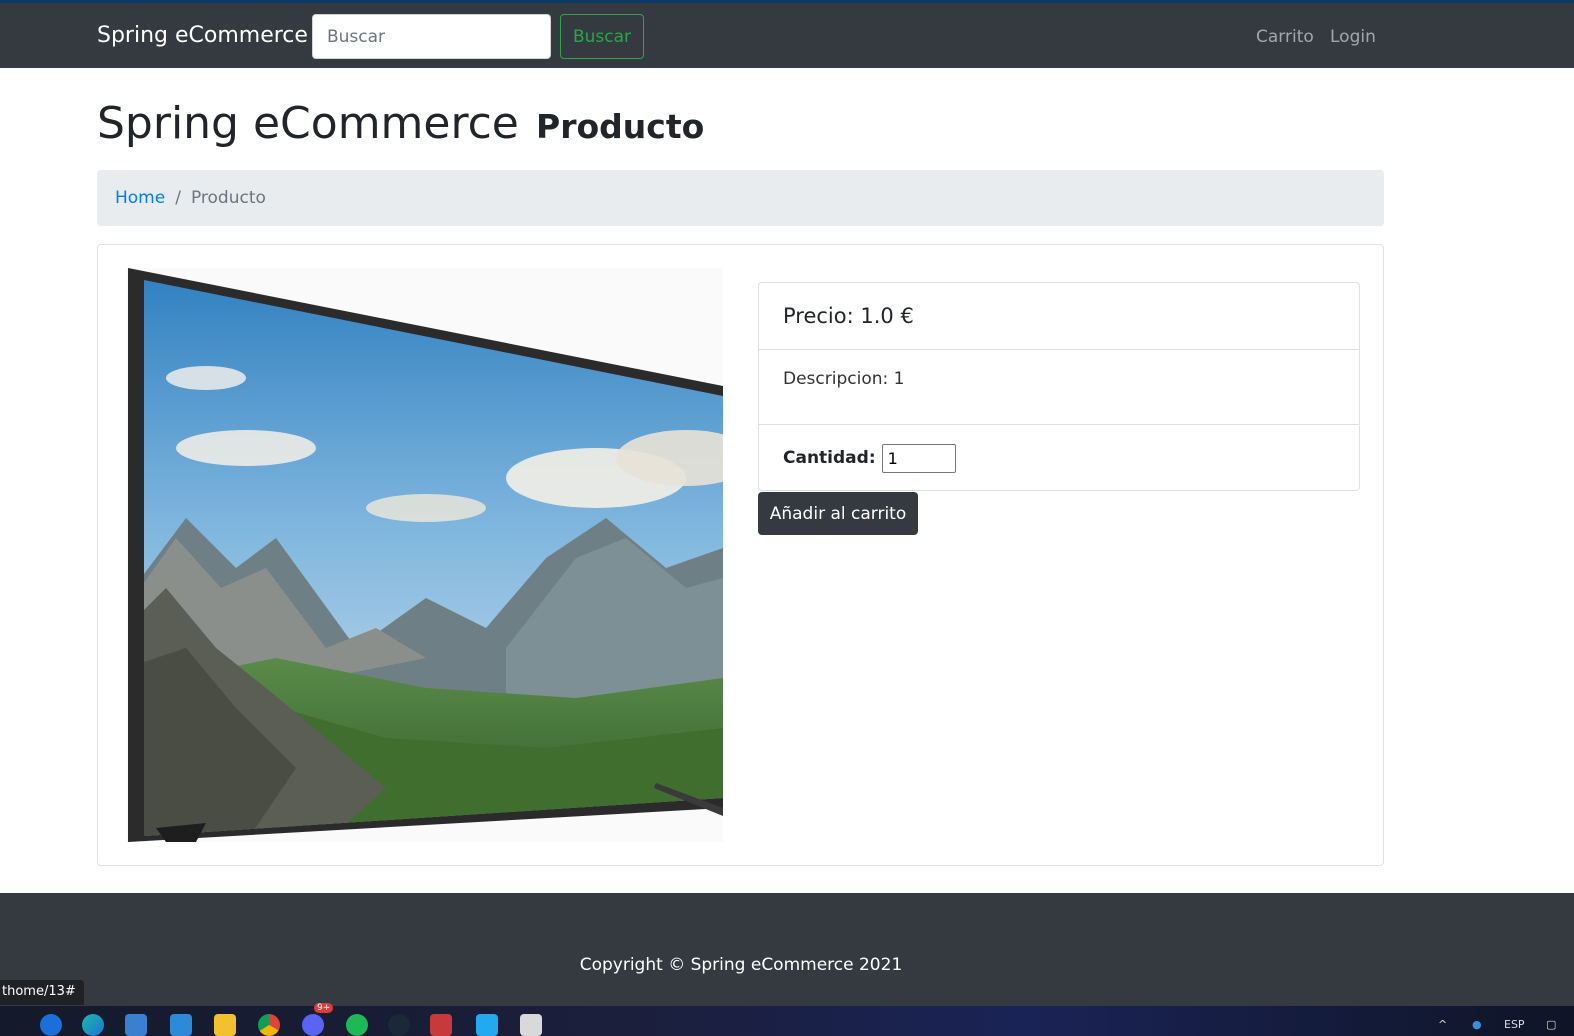 This screenshot has width=1574, height=1036. I want to click on discord-icon, so click(313, 1025).